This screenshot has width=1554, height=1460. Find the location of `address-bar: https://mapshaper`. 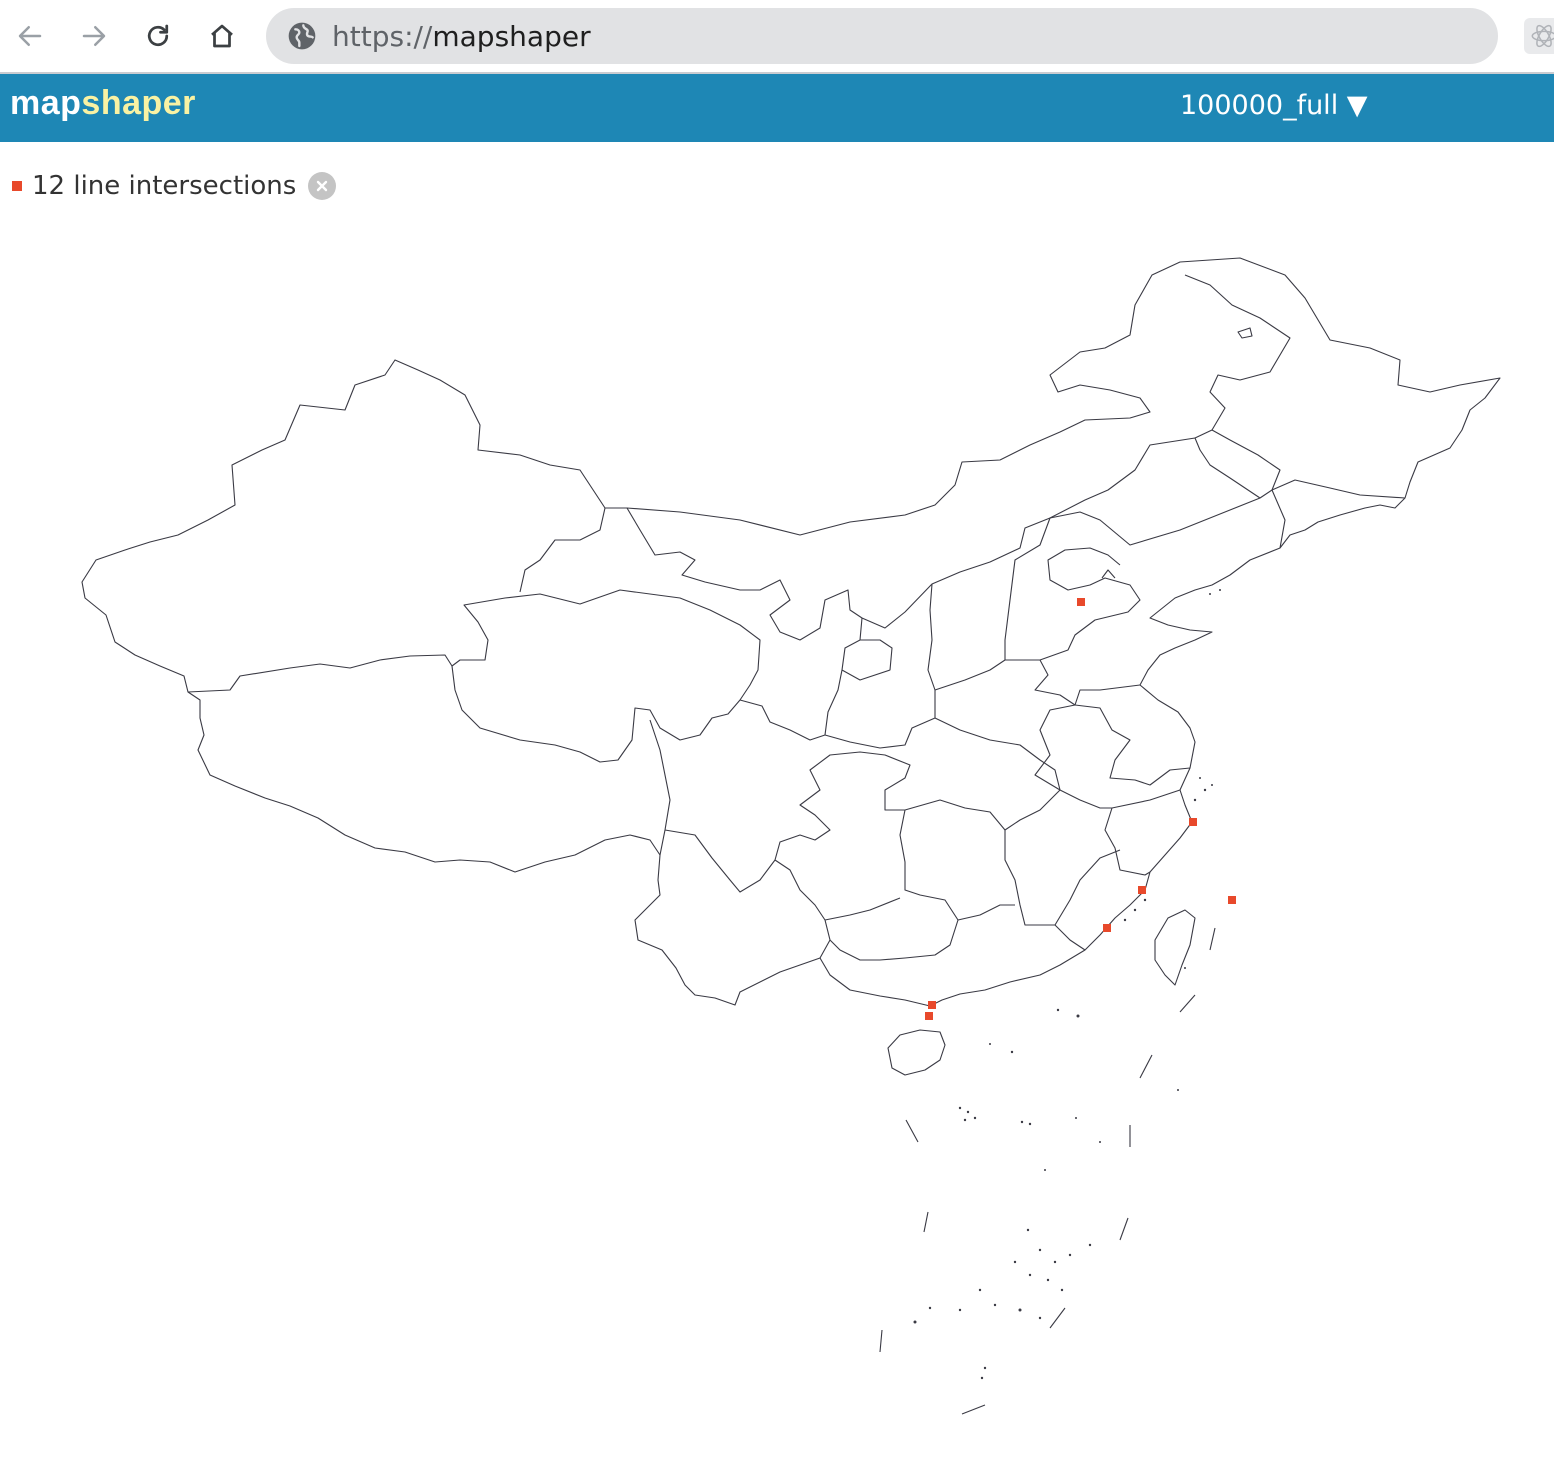

address-bar: https://mapshaper is located at coordinates (882, 36).